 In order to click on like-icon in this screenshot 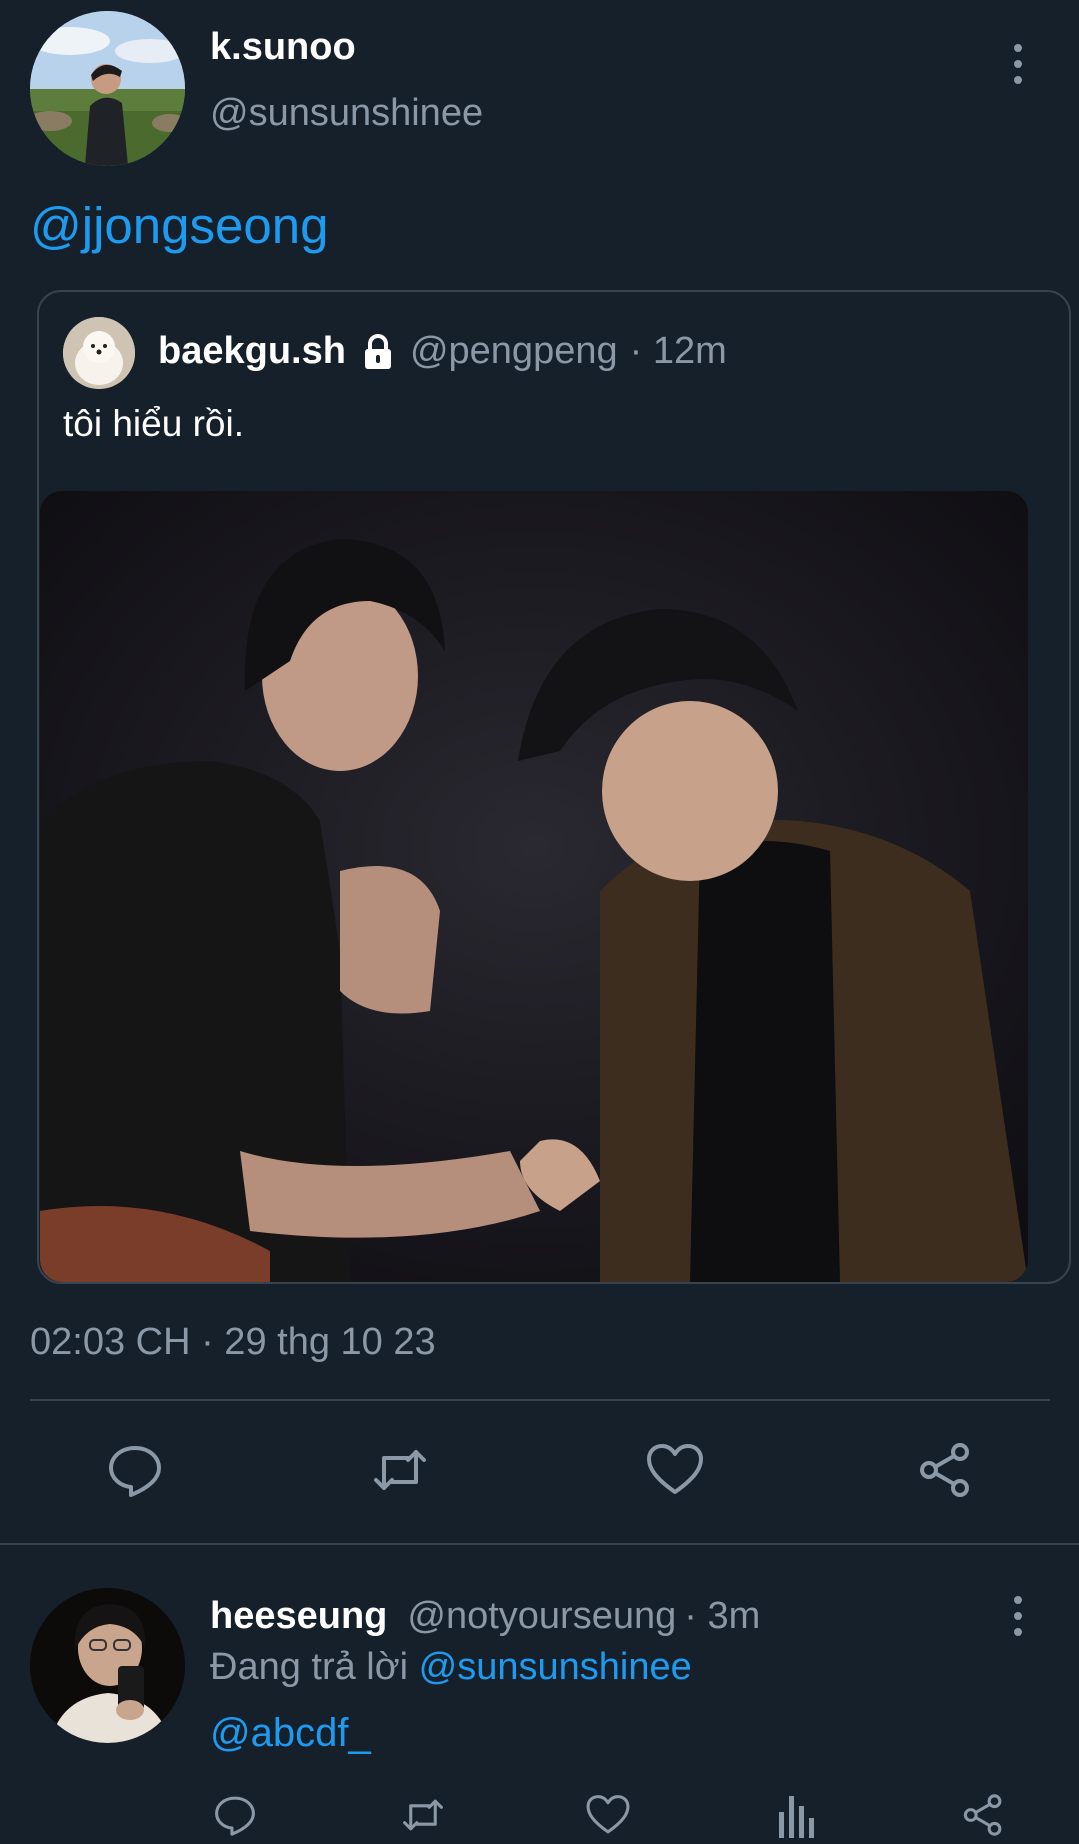, I will do `click(675, 1470)`.